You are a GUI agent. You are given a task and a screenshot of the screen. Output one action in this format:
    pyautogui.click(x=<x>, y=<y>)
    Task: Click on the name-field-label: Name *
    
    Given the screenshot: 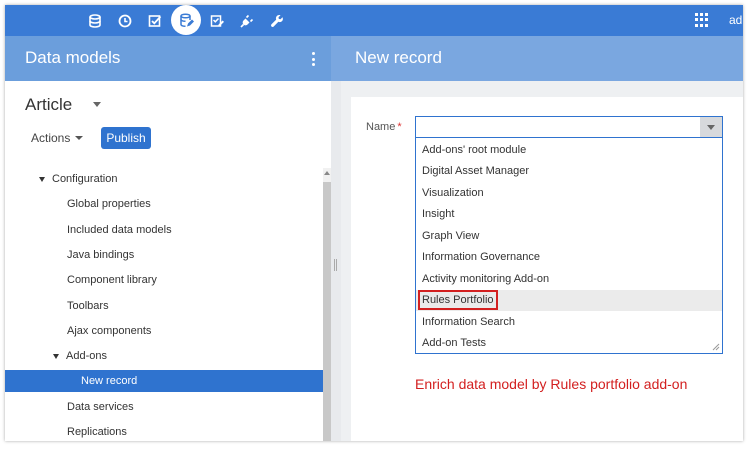 What is the action you would take?
    pyautogui.click(x=384, y=127)
    